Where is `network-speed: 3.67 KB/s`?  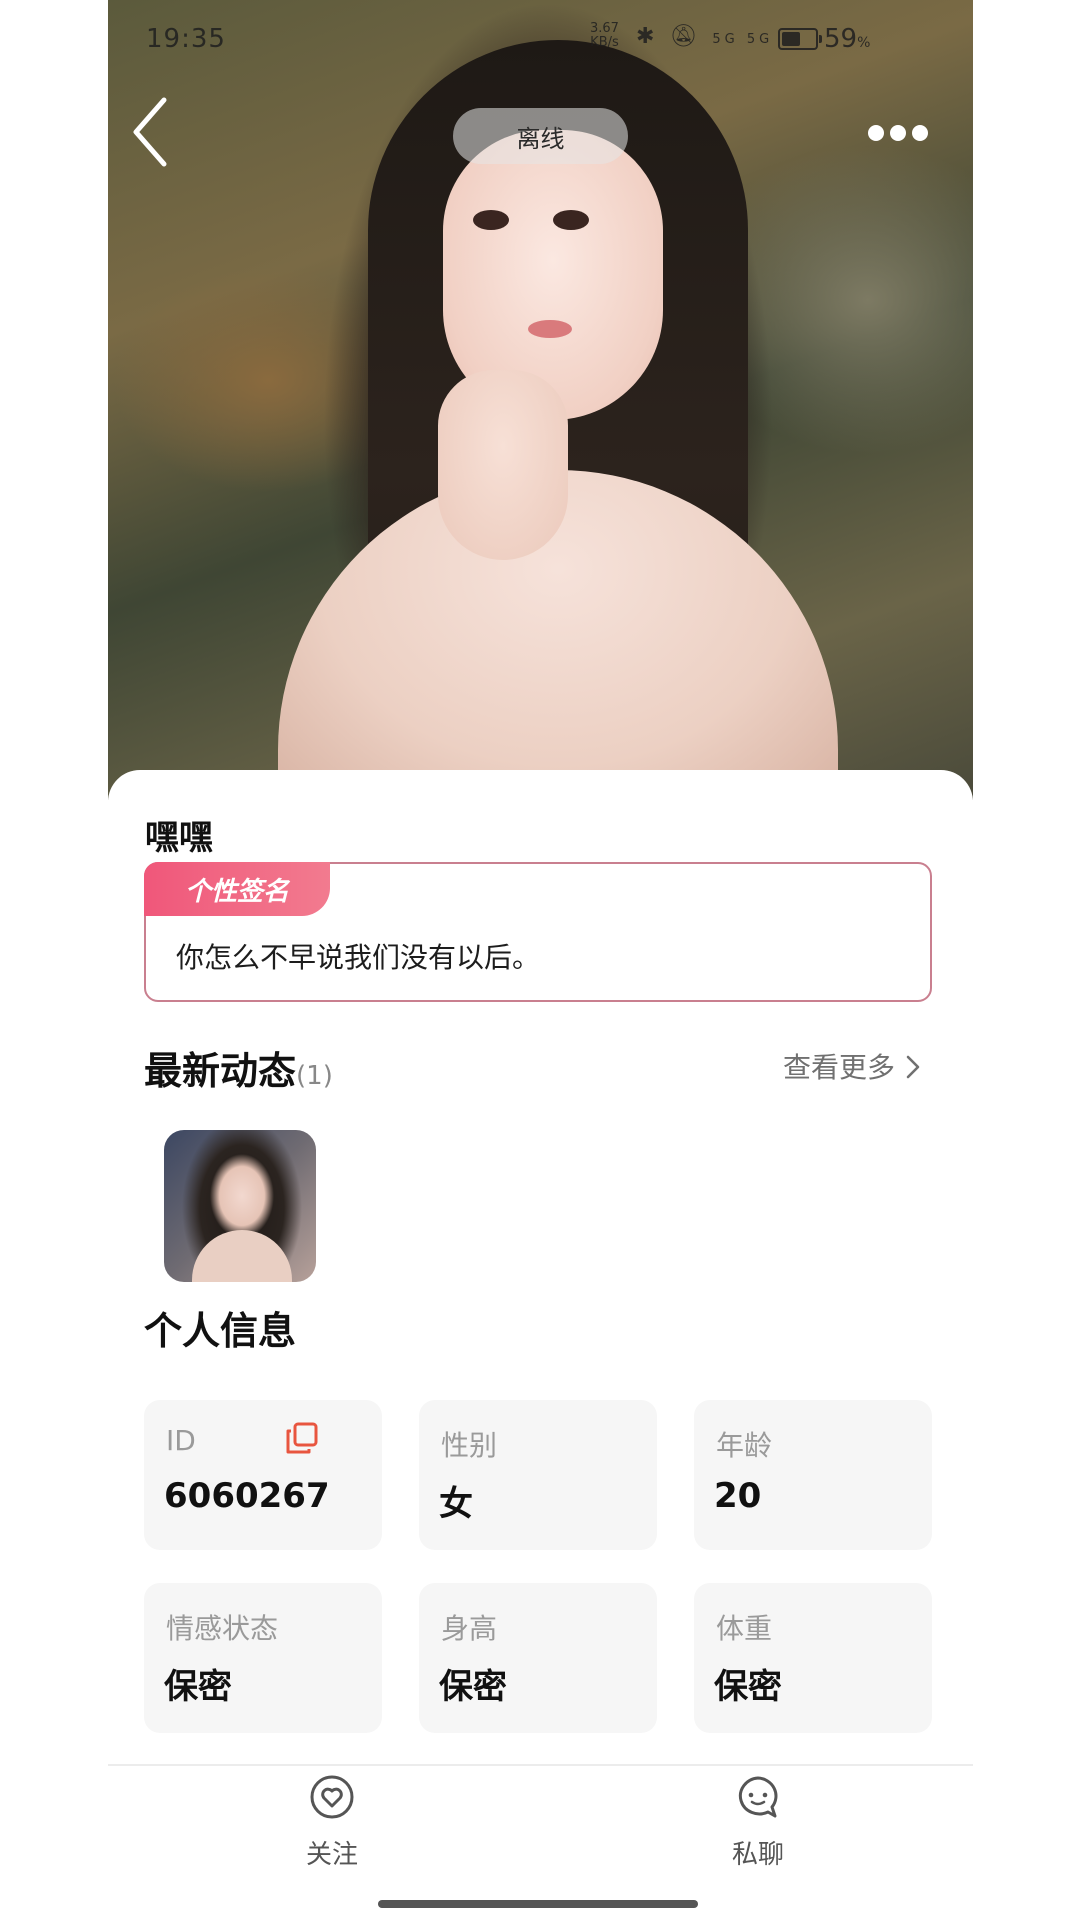
network-speed: 3.67 KB/s is located at coordinates (604, 36).